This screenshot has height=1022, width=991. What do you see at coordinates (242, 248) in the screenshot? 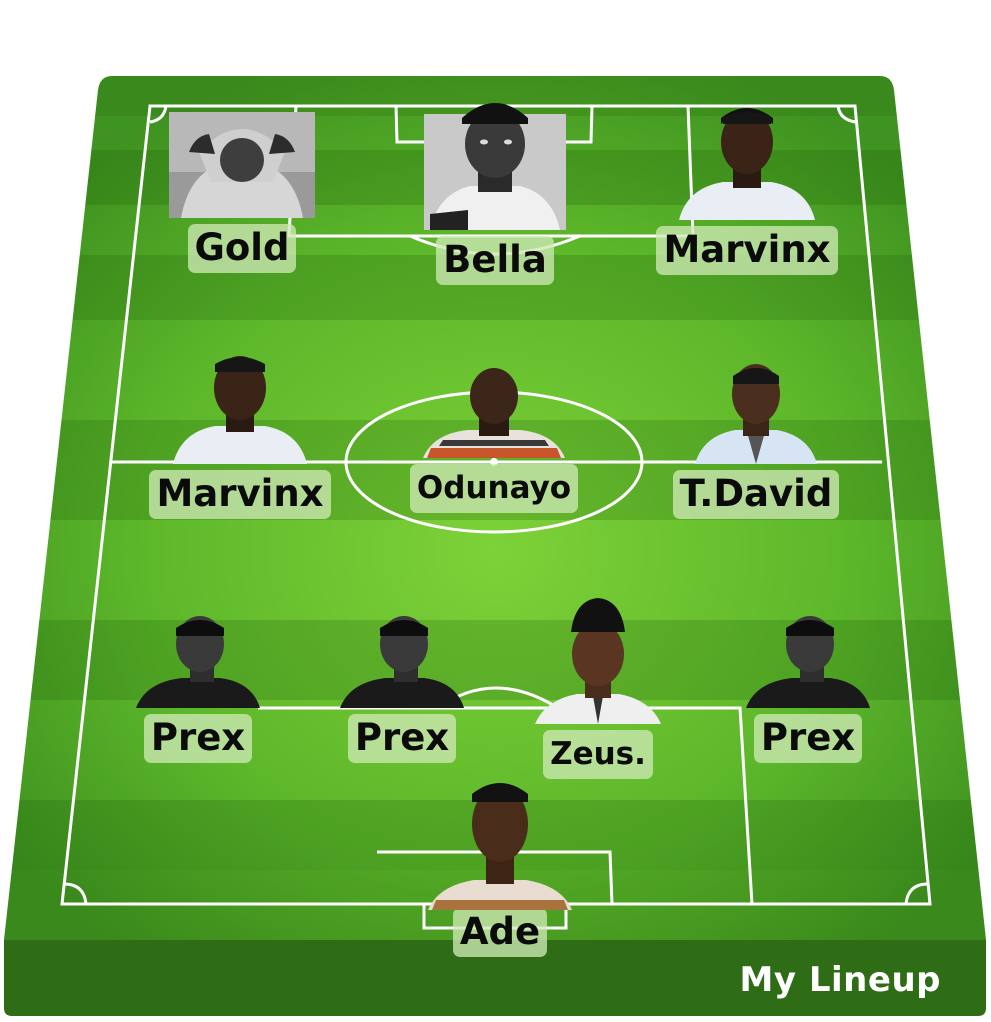
I see `player-name: Gold` at bounding box center [242, 248].